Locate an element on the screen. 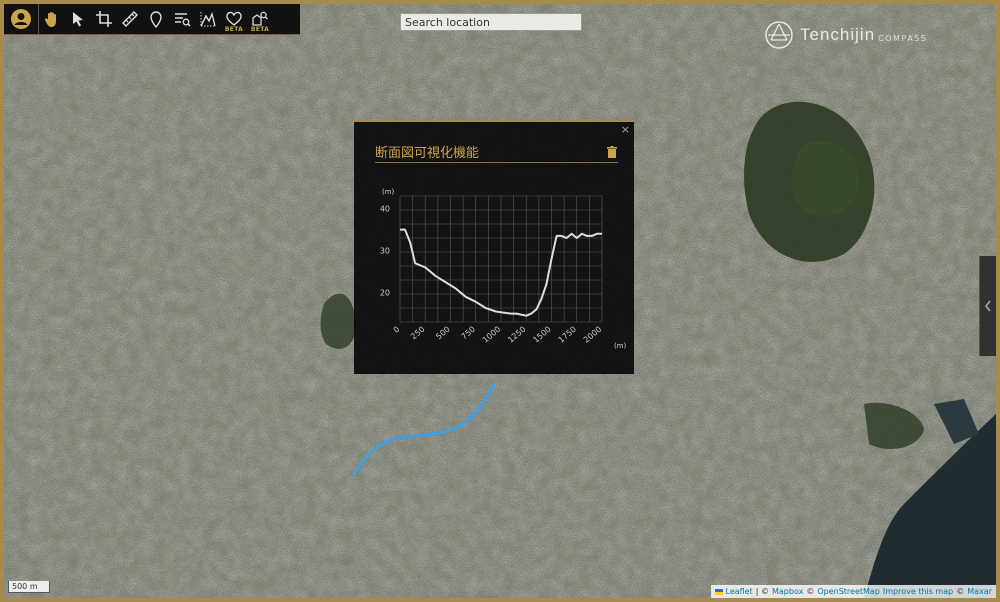  leaflet-link: Leaflet is located at coordinates (739, 591).